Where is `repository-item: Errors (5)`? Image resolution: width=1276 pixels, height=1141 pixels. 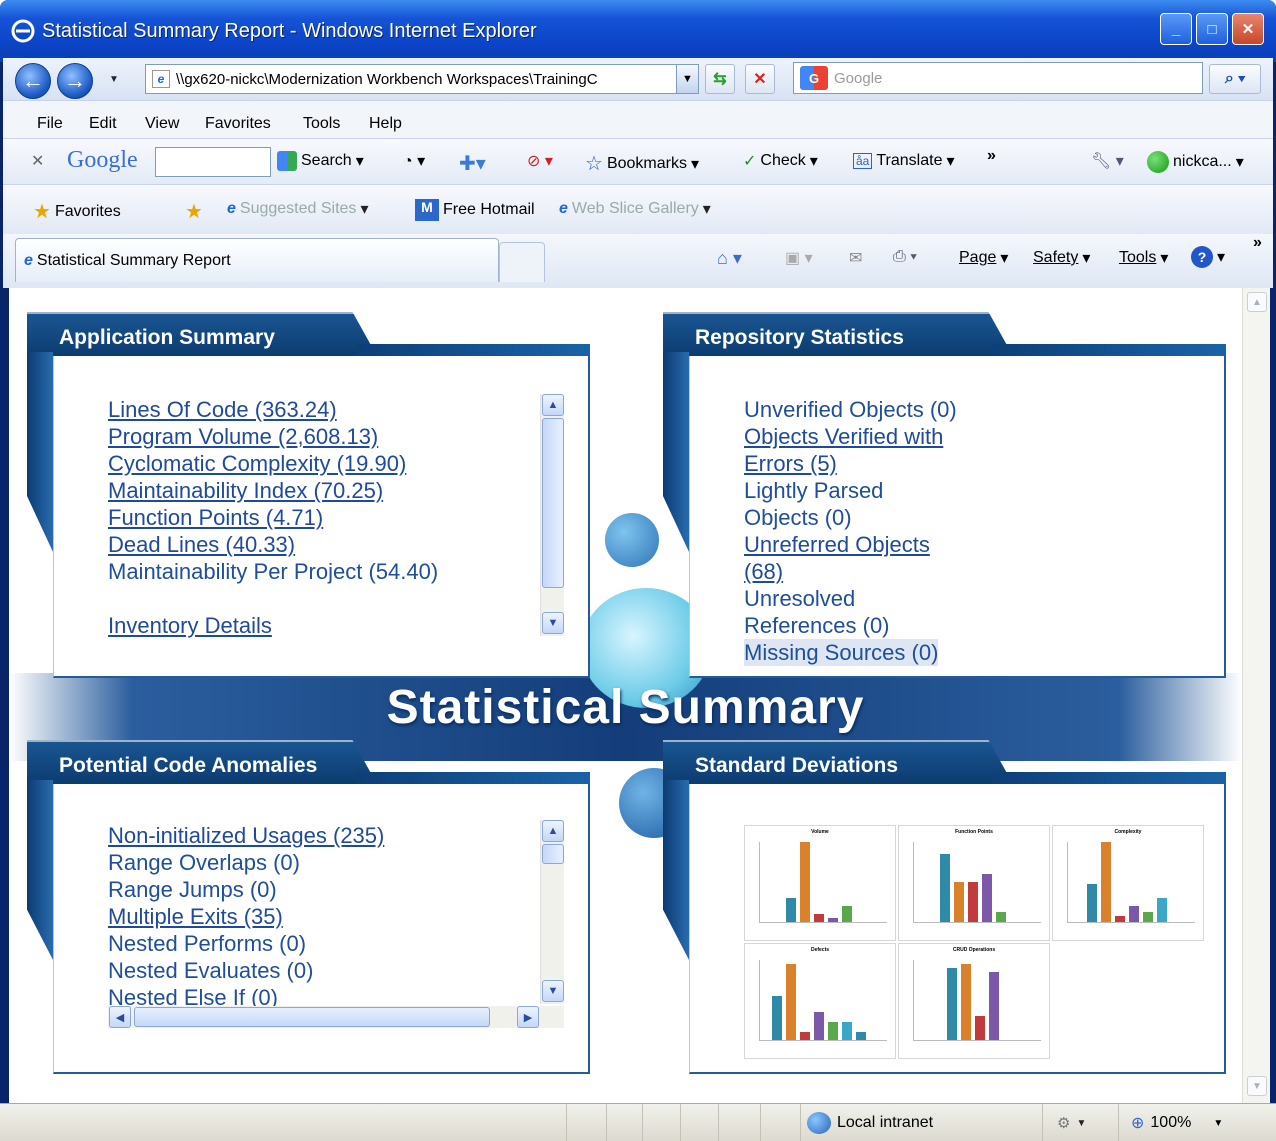 repository-item: Errors (5) is located at coordinates (874, 463).